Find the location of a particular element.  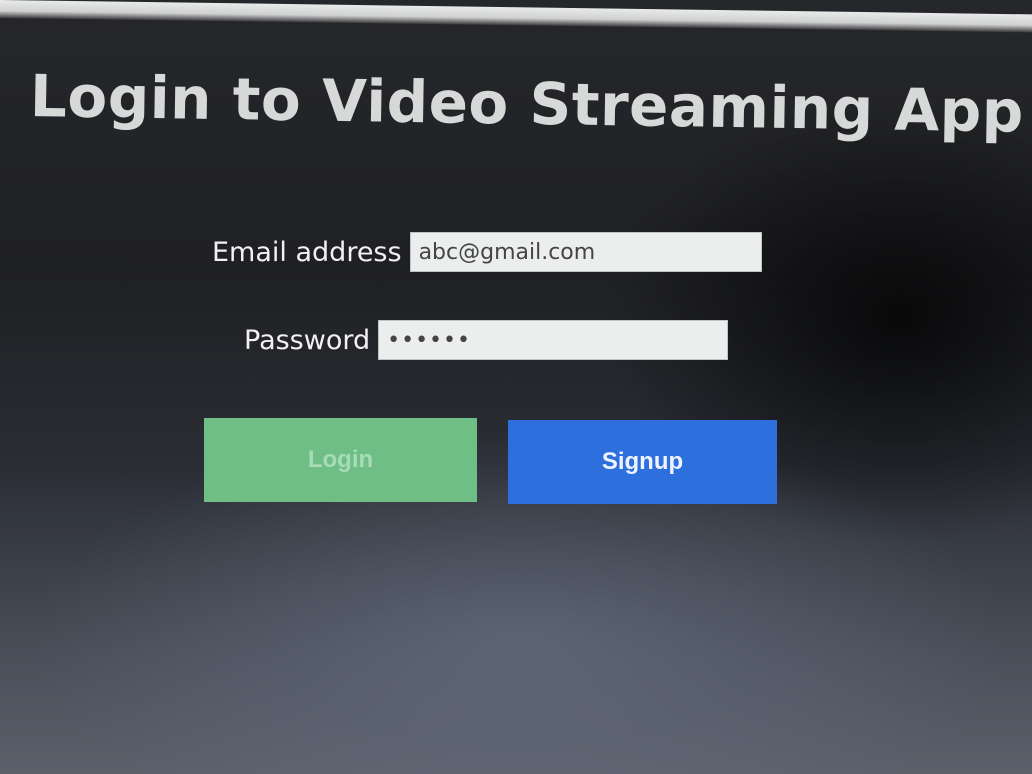

password-label: Password is located at coordinates (307, 340).